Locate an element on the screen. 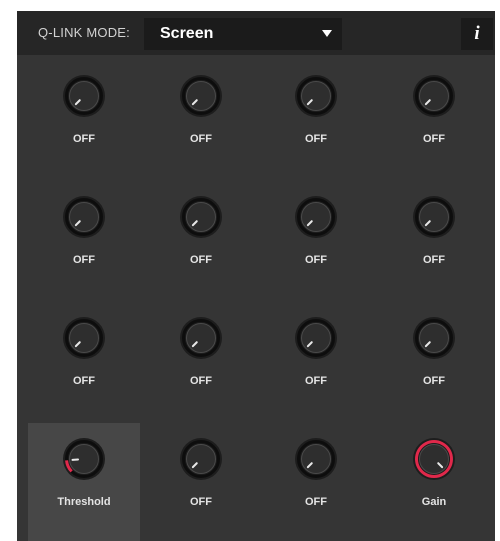 This screenshot has height=541, width=500. info-icon: i is located at coordinates (477, 33).